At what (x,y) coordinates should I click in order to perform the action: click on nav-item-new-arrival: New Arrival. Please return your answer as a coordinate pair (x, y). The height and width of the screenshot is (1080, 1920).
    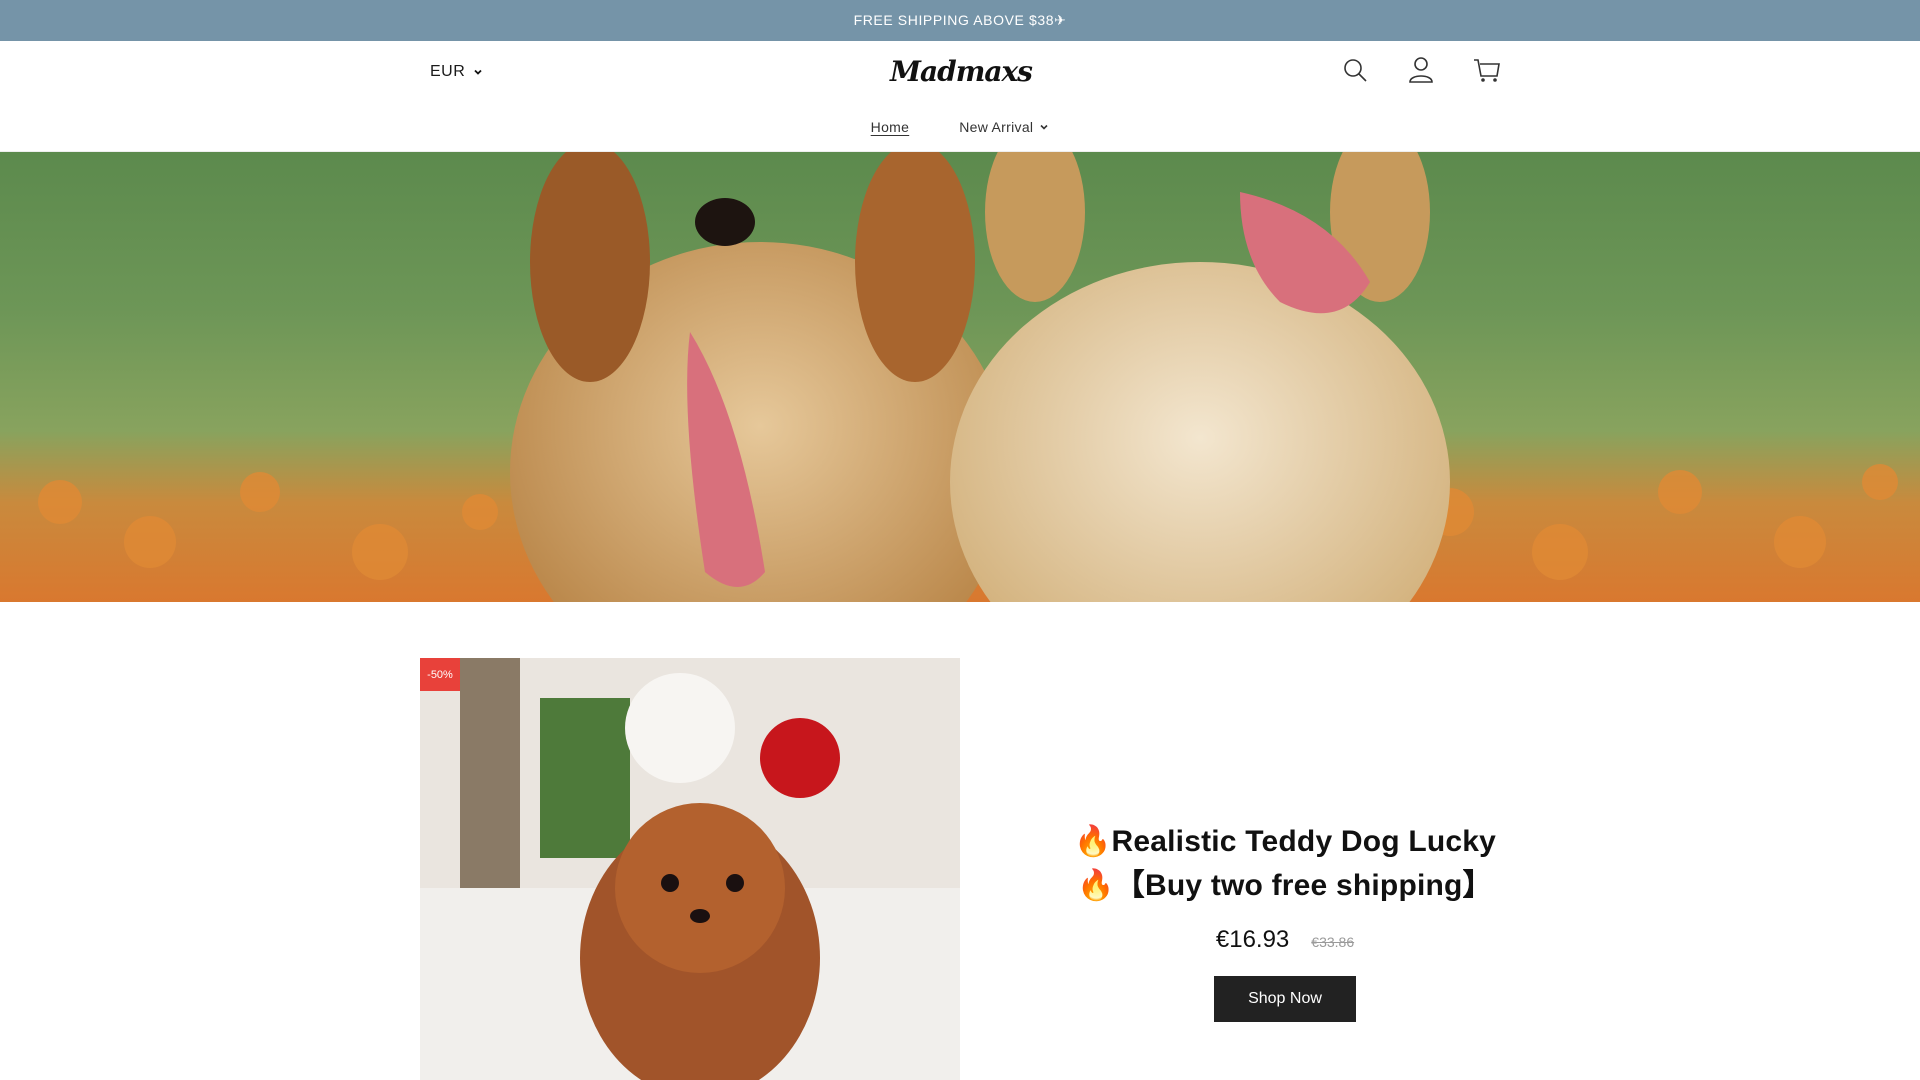
    Looking at the image, I should click on (1004, 127).